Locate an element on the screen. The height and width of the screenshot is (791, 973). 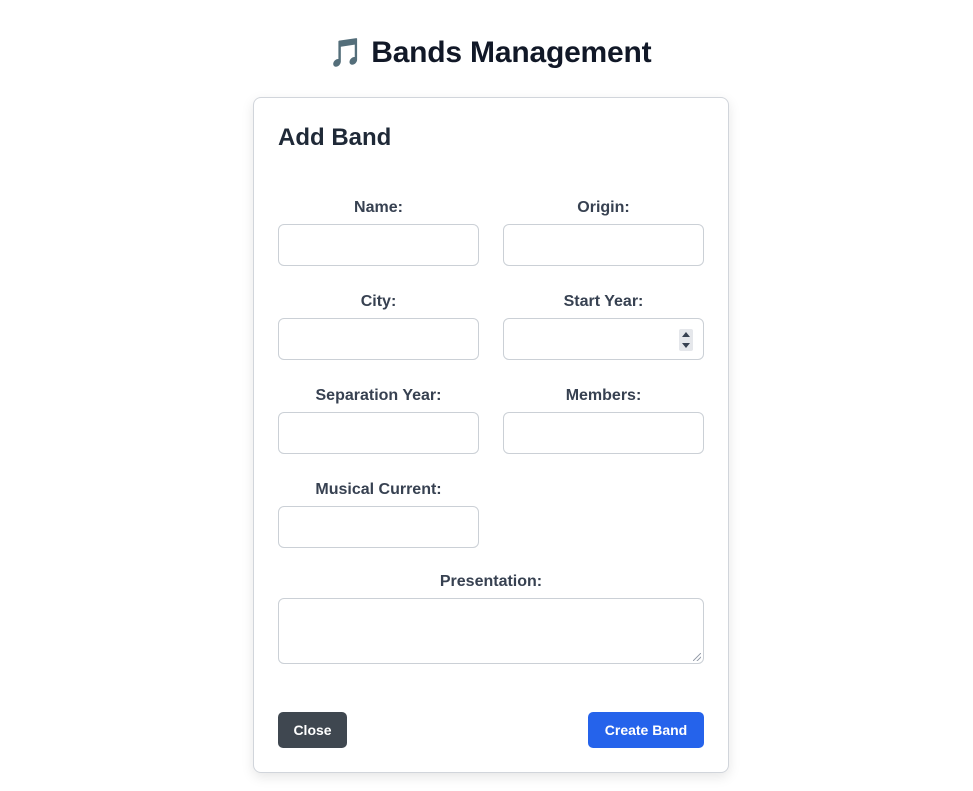
members-input-box is located at coordinates (603, 433).